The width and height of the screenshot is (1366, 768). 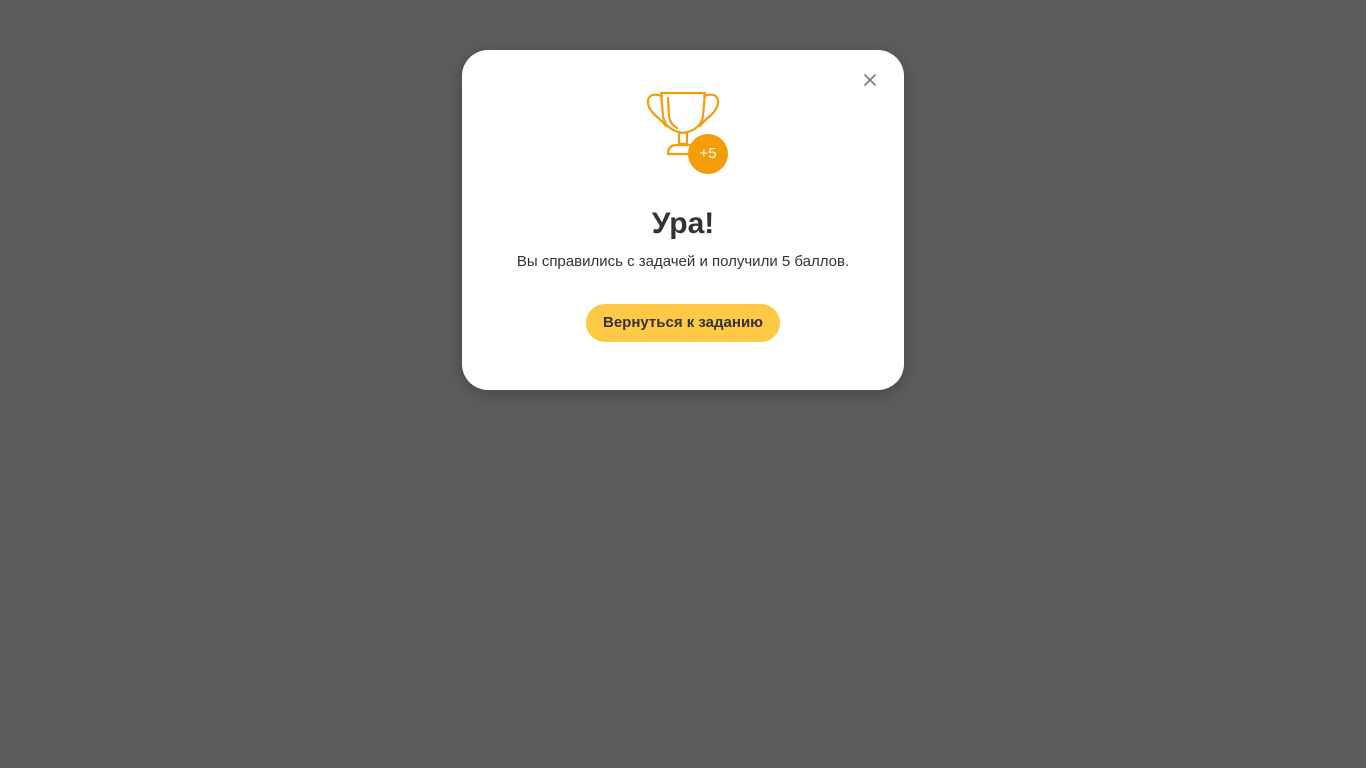 I want to click on close-icon, so click(x=870, y=80).